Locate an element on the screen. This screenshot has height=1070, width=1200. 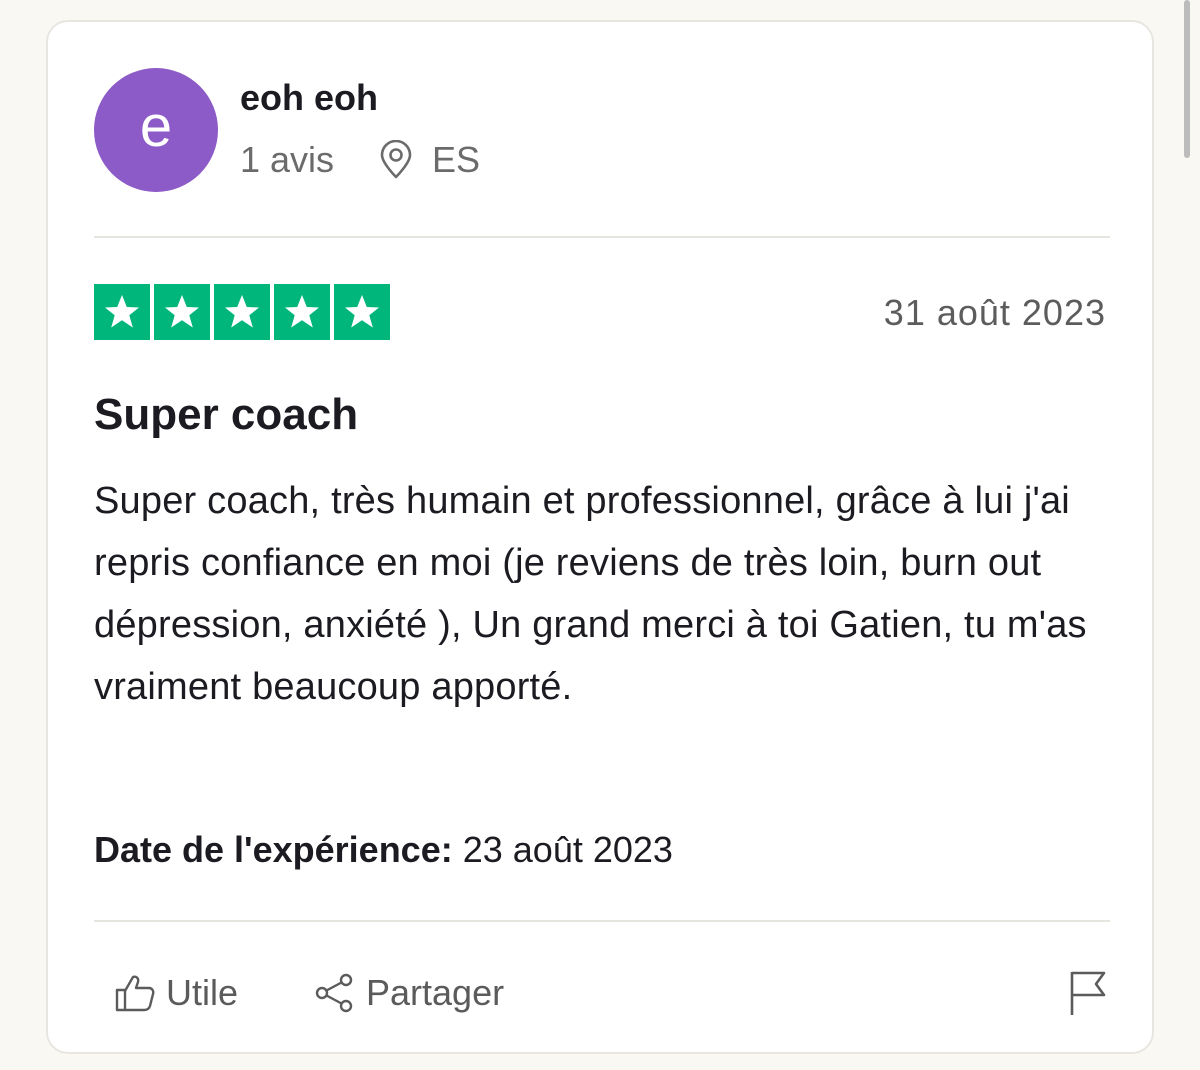
useful-label: Utile is located at coordinates (202, 992).